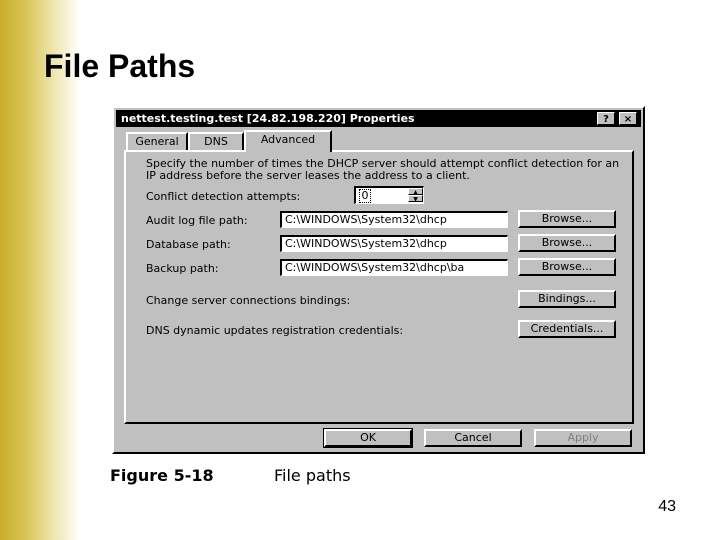 The width and height of the screenshot is (720, 540). I want to click on tab-advanced: Advanced, so click(288, 141).